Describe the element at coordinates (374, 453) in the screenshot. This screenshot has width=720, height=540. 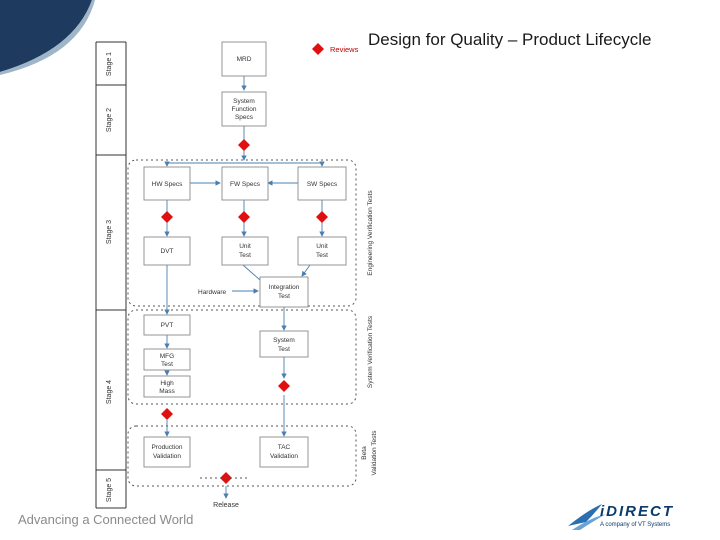
I see `beta-validation-label-2: Validation Tests` at that location.